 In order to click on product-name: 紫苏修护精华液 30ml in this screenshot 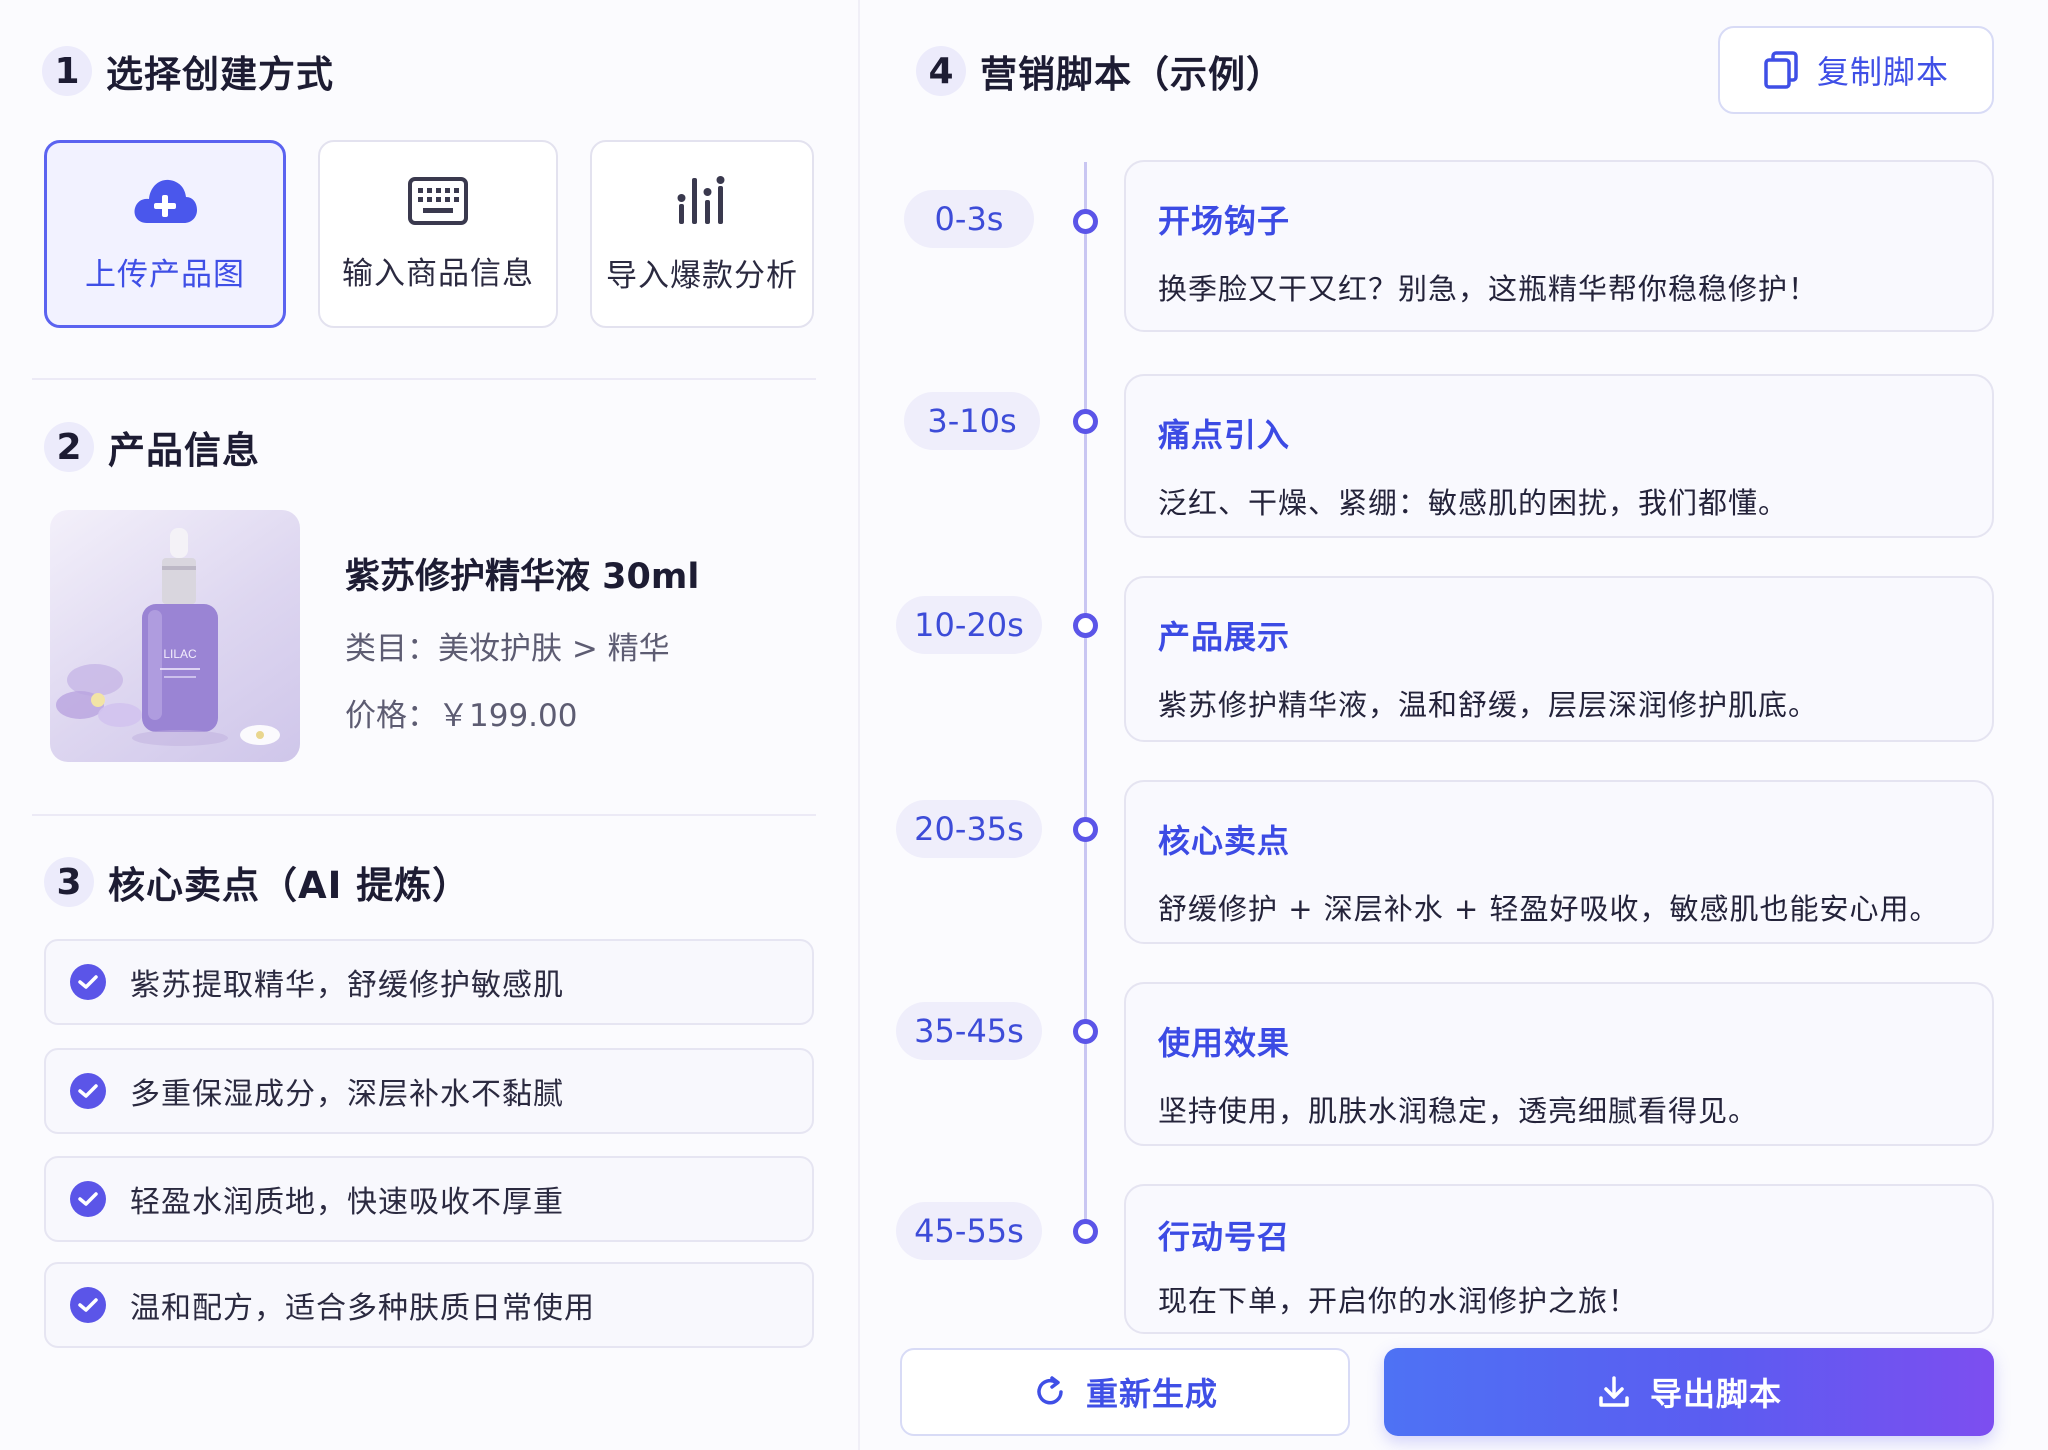, I will do `click(522, 577)`.